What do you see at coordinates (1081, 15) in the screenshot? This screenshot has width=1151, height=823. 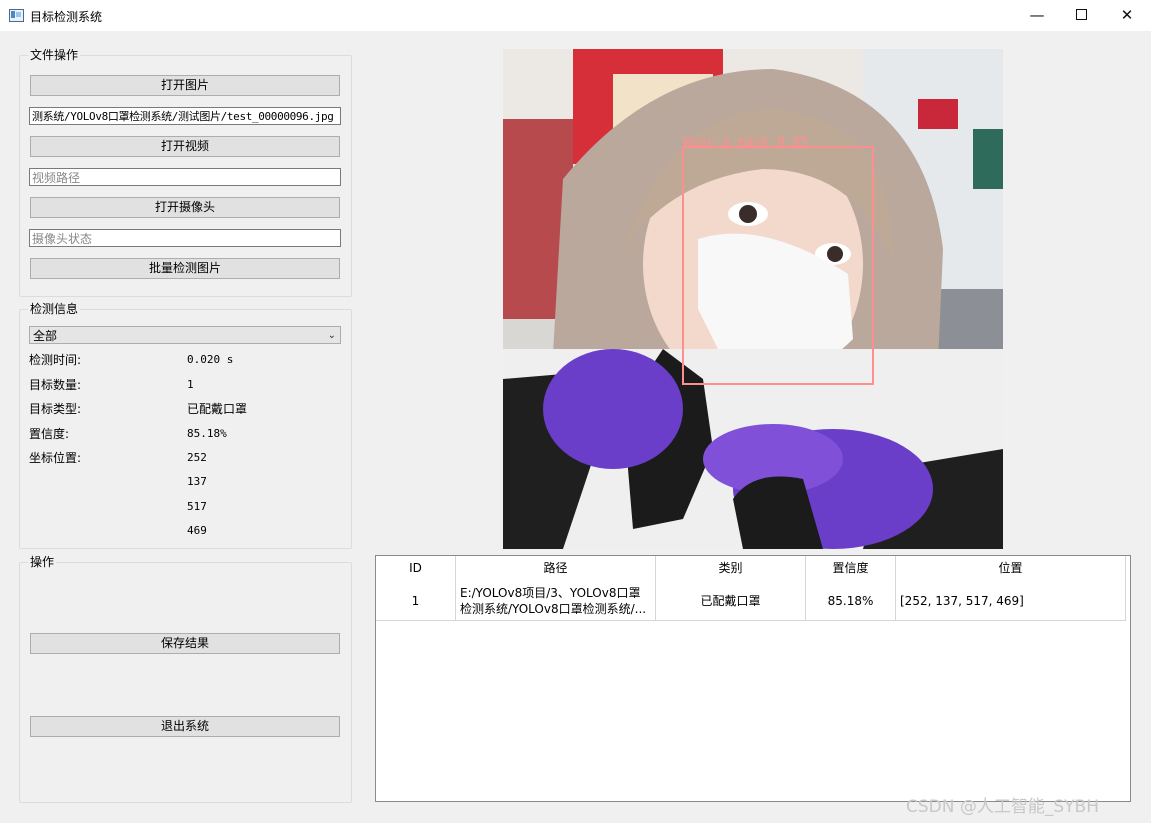 I see `maximize-icon` at bounding box center [1081, 15].